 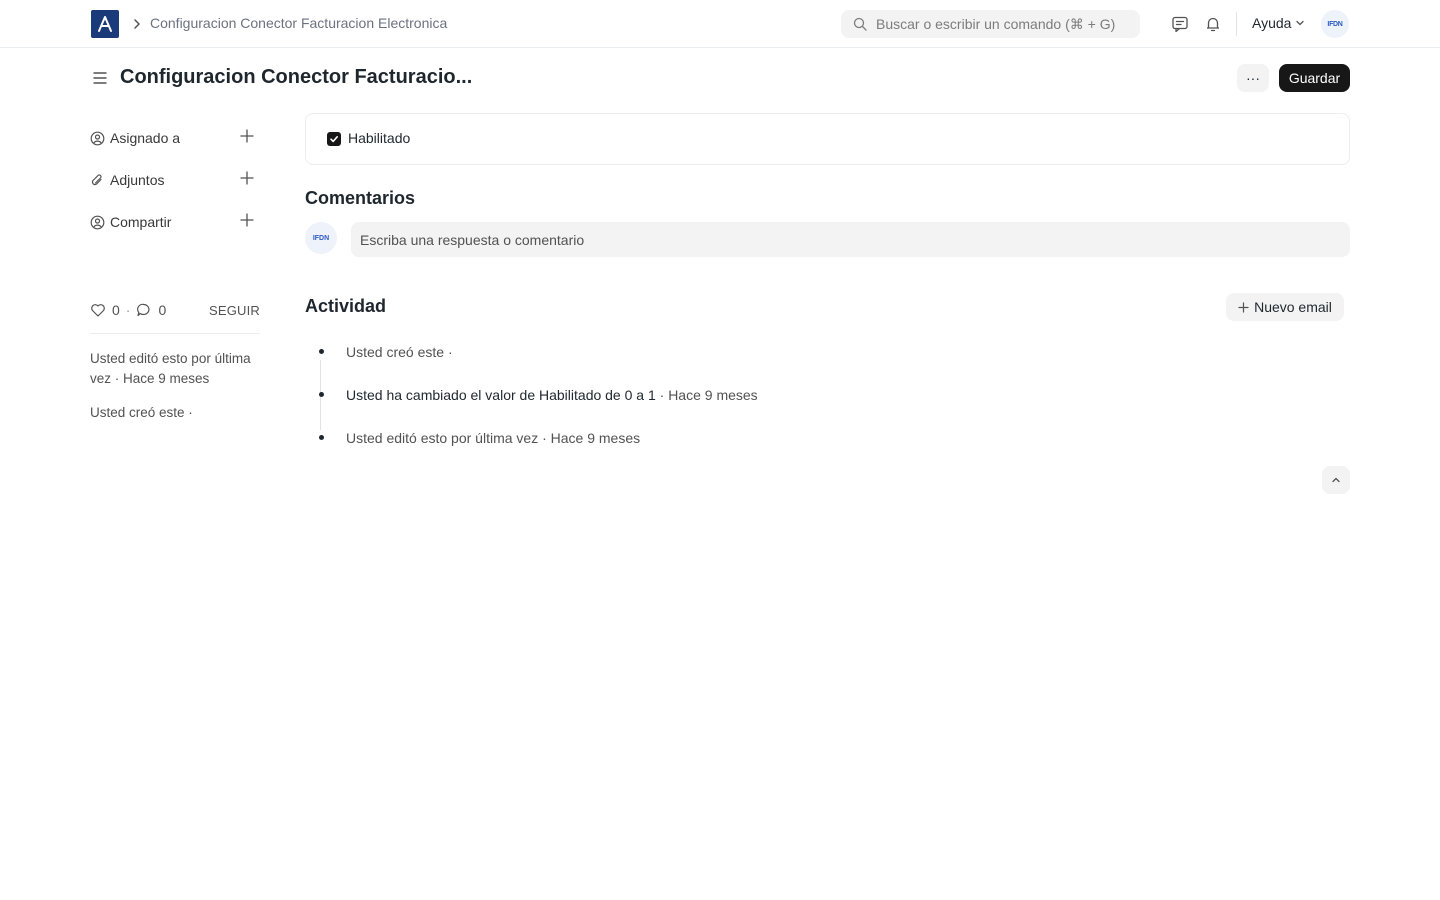 I want to click on checkmark-icon, so click(x=334, y=139).